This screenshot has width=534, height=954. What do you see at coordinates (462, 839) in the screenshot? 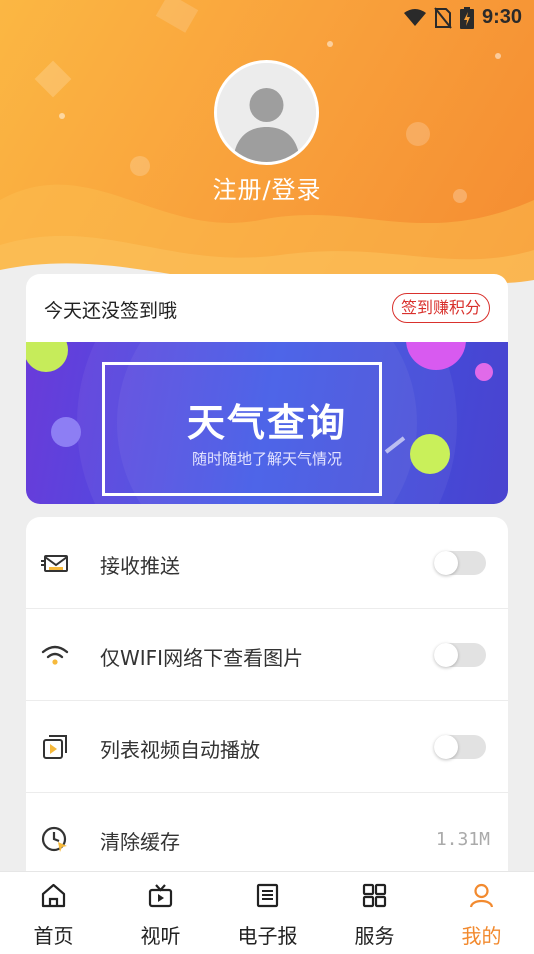
I see `cache-size-value: 1.31M` at bounding box center [462, 839].